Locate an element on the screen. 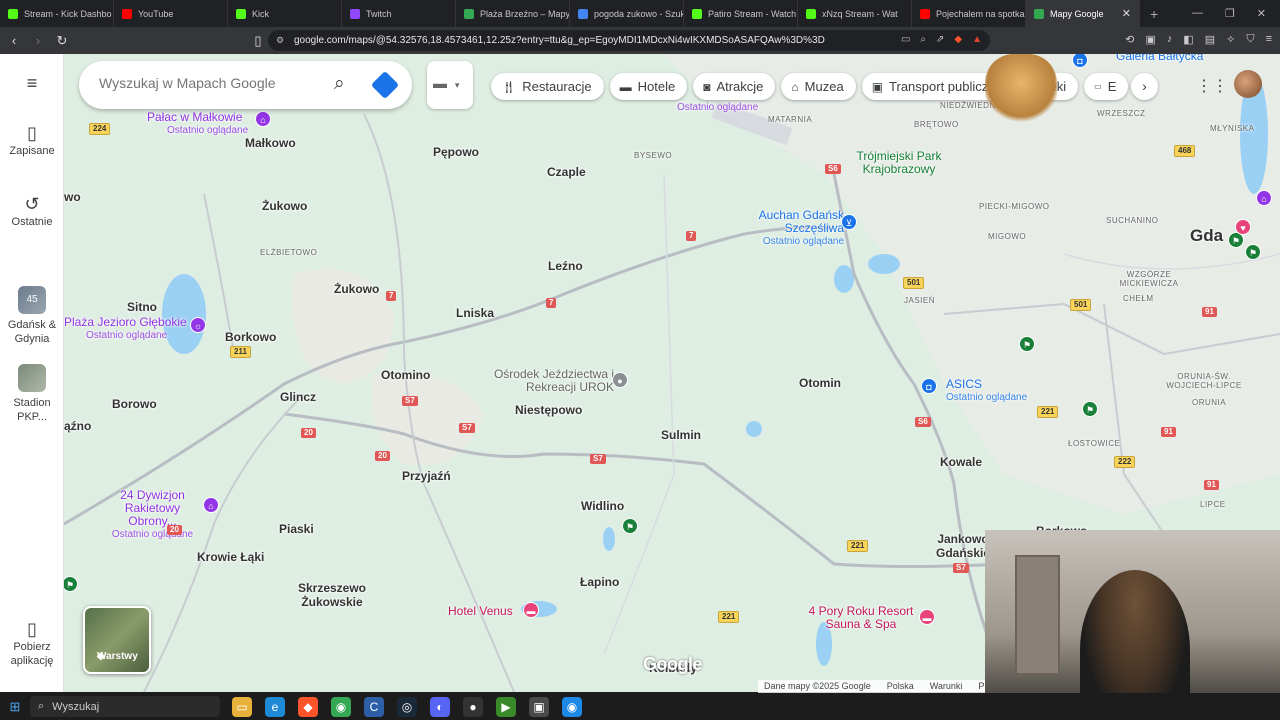  search-input is located at coordinates (214, 83).